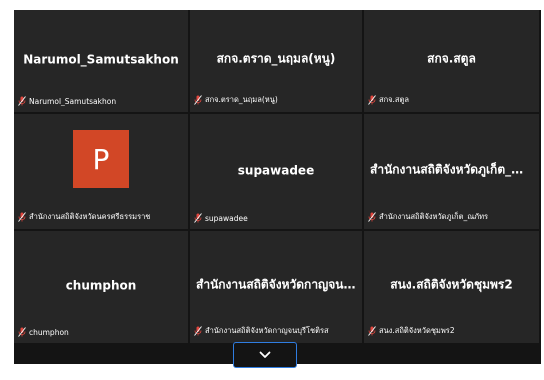 The height and width of the screenshot is (380, 544). I want to click on participant-tile: P สำนักงานสถิติจังหวัดนครศรีธรรมราช, so click(102, 172).